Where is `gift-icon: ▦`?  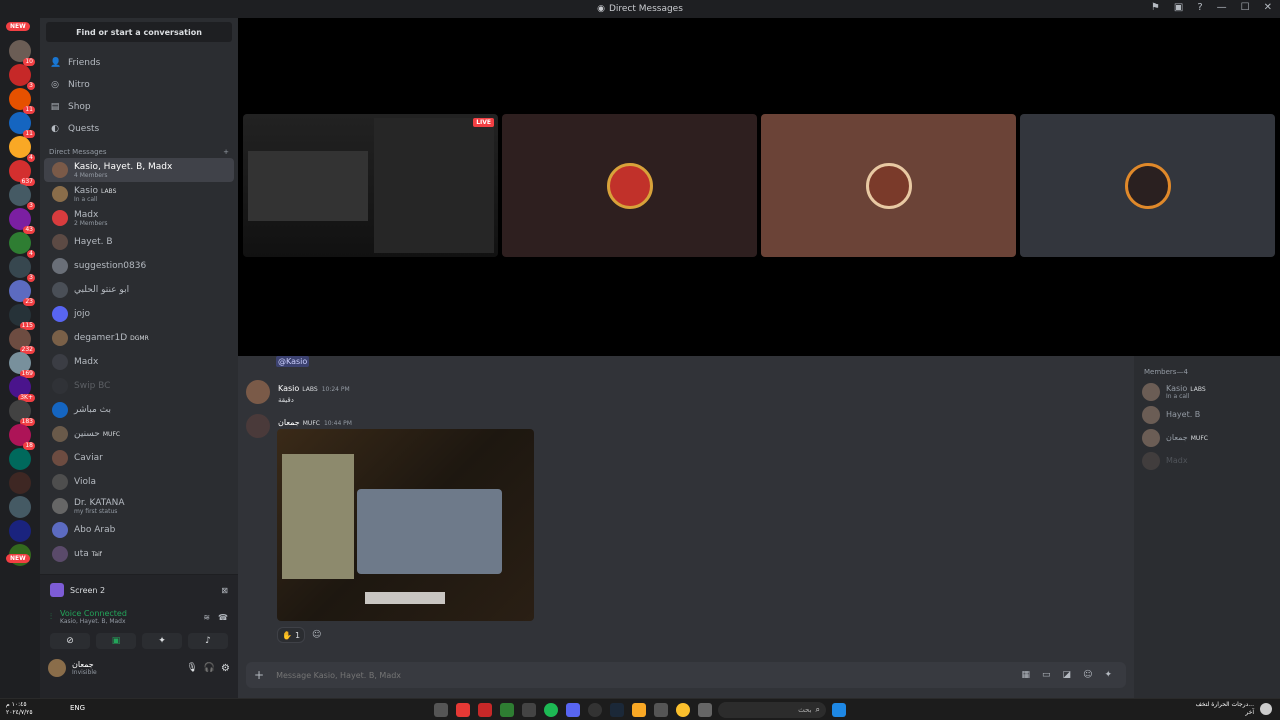 gift-icon: ▦ is located at coordinates (1026, 675).